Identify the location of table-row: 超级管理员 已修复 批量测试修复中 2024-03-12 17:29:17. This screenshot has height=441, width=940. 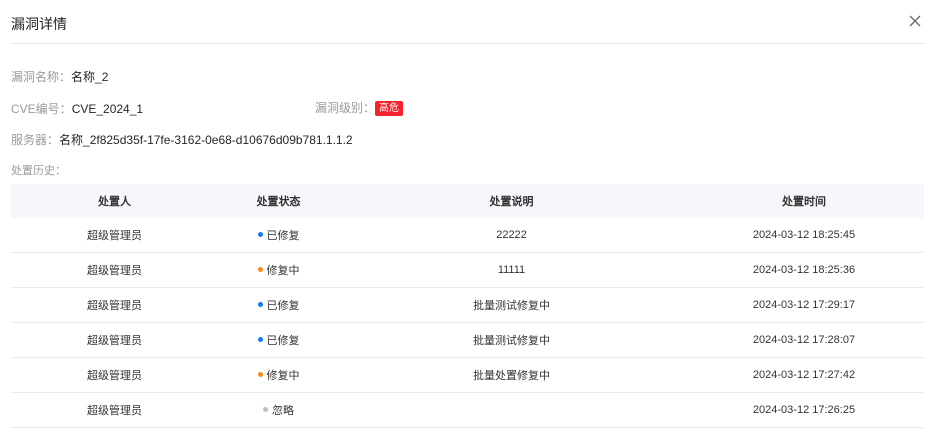
(467, 305).